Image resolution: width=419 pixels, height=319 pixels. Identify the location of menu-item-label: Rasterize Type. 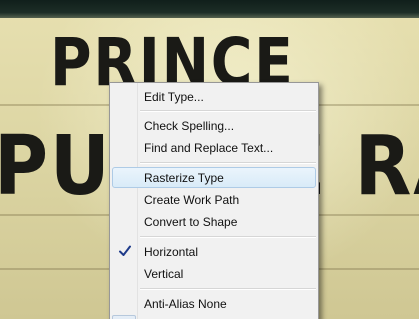
(184, 178).